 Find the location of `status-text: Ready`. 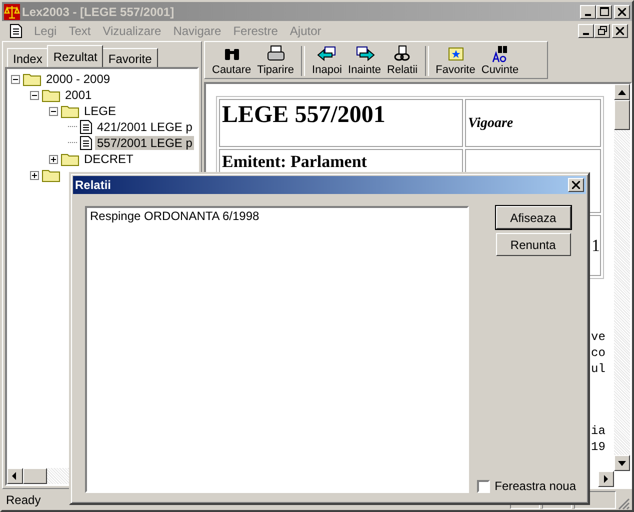

status-text: Ready is located at coordinates (23, 499).